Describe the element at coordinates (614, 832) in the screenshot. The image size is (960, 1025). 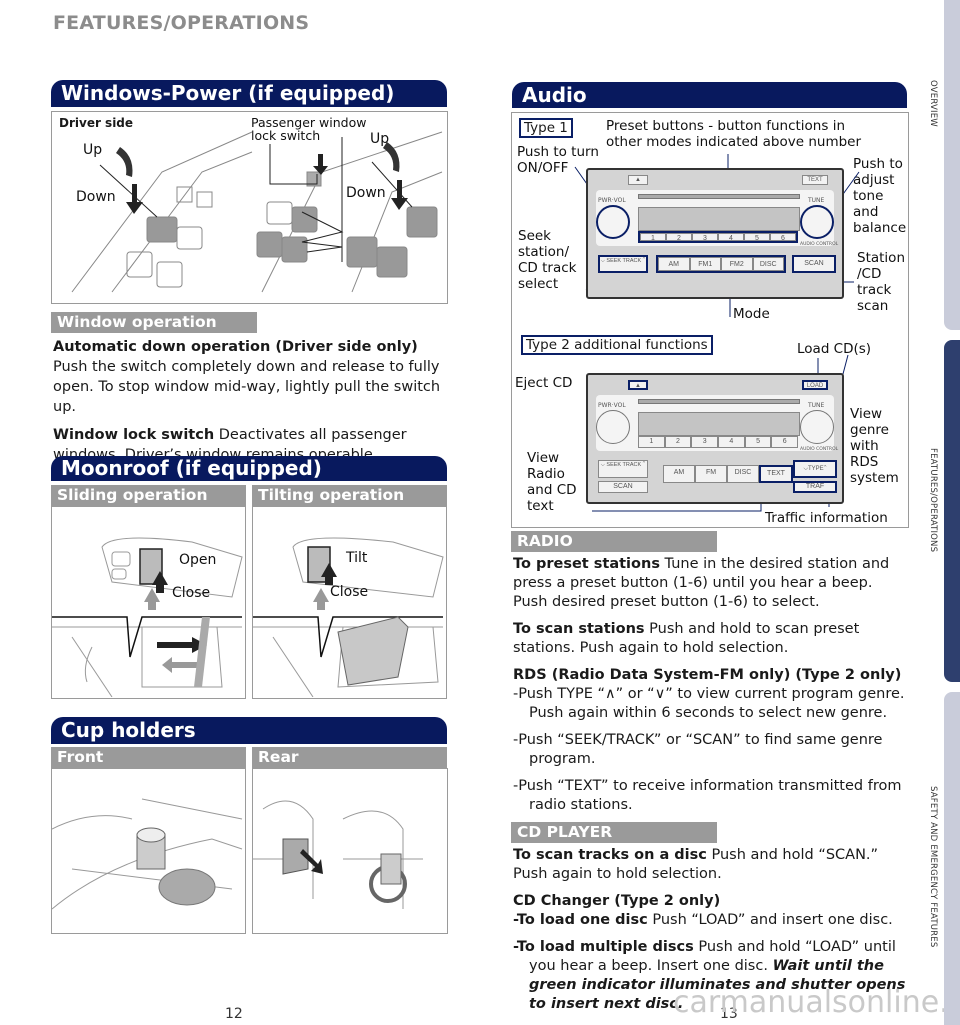
I see `cd-player-subheading: CD PLAYER` at that location.